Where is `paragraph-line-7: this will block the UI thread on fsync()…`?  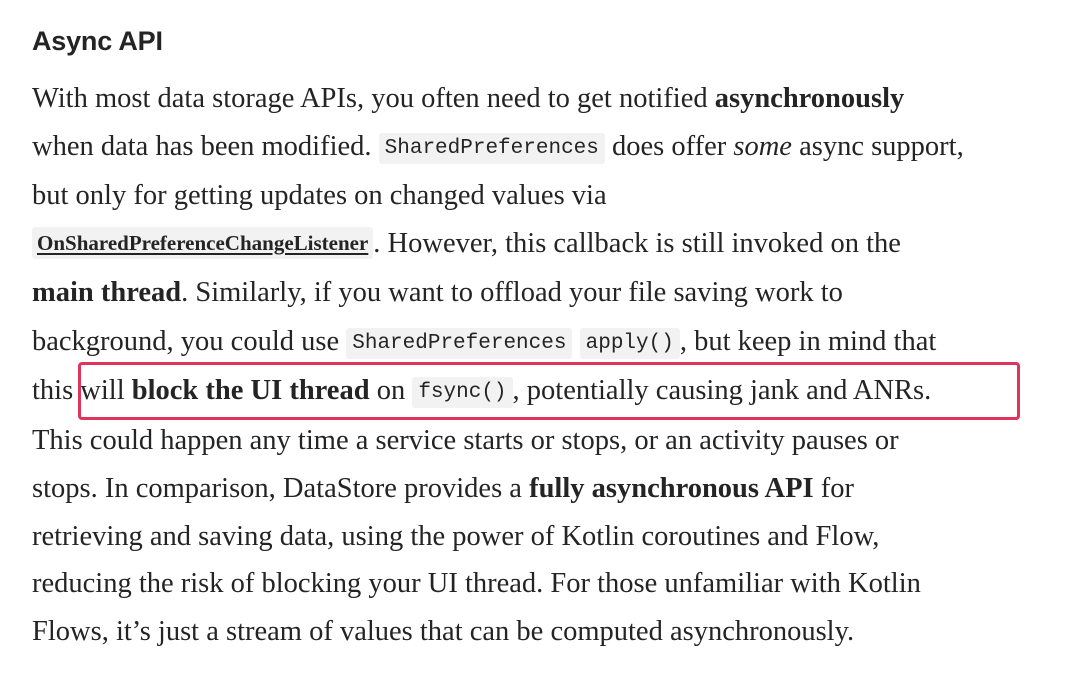 paragraph-line-7: this will block the UI thread on fsync()… is located at coordinates (481, 391).